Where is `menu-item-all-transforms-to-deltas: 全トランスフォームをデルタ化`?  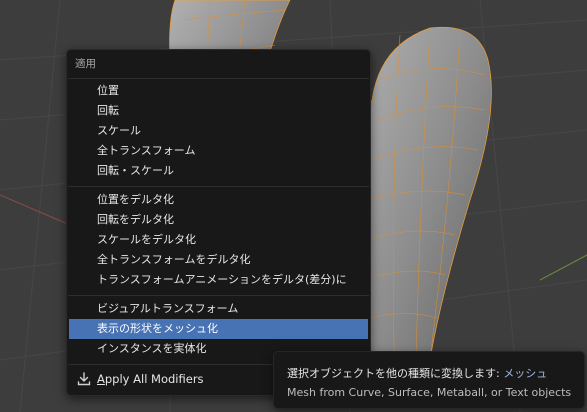
menu-item-all-transforms-to-deltas: 全トランスフォームをデルタ化 is located at coordinates (218, 260).